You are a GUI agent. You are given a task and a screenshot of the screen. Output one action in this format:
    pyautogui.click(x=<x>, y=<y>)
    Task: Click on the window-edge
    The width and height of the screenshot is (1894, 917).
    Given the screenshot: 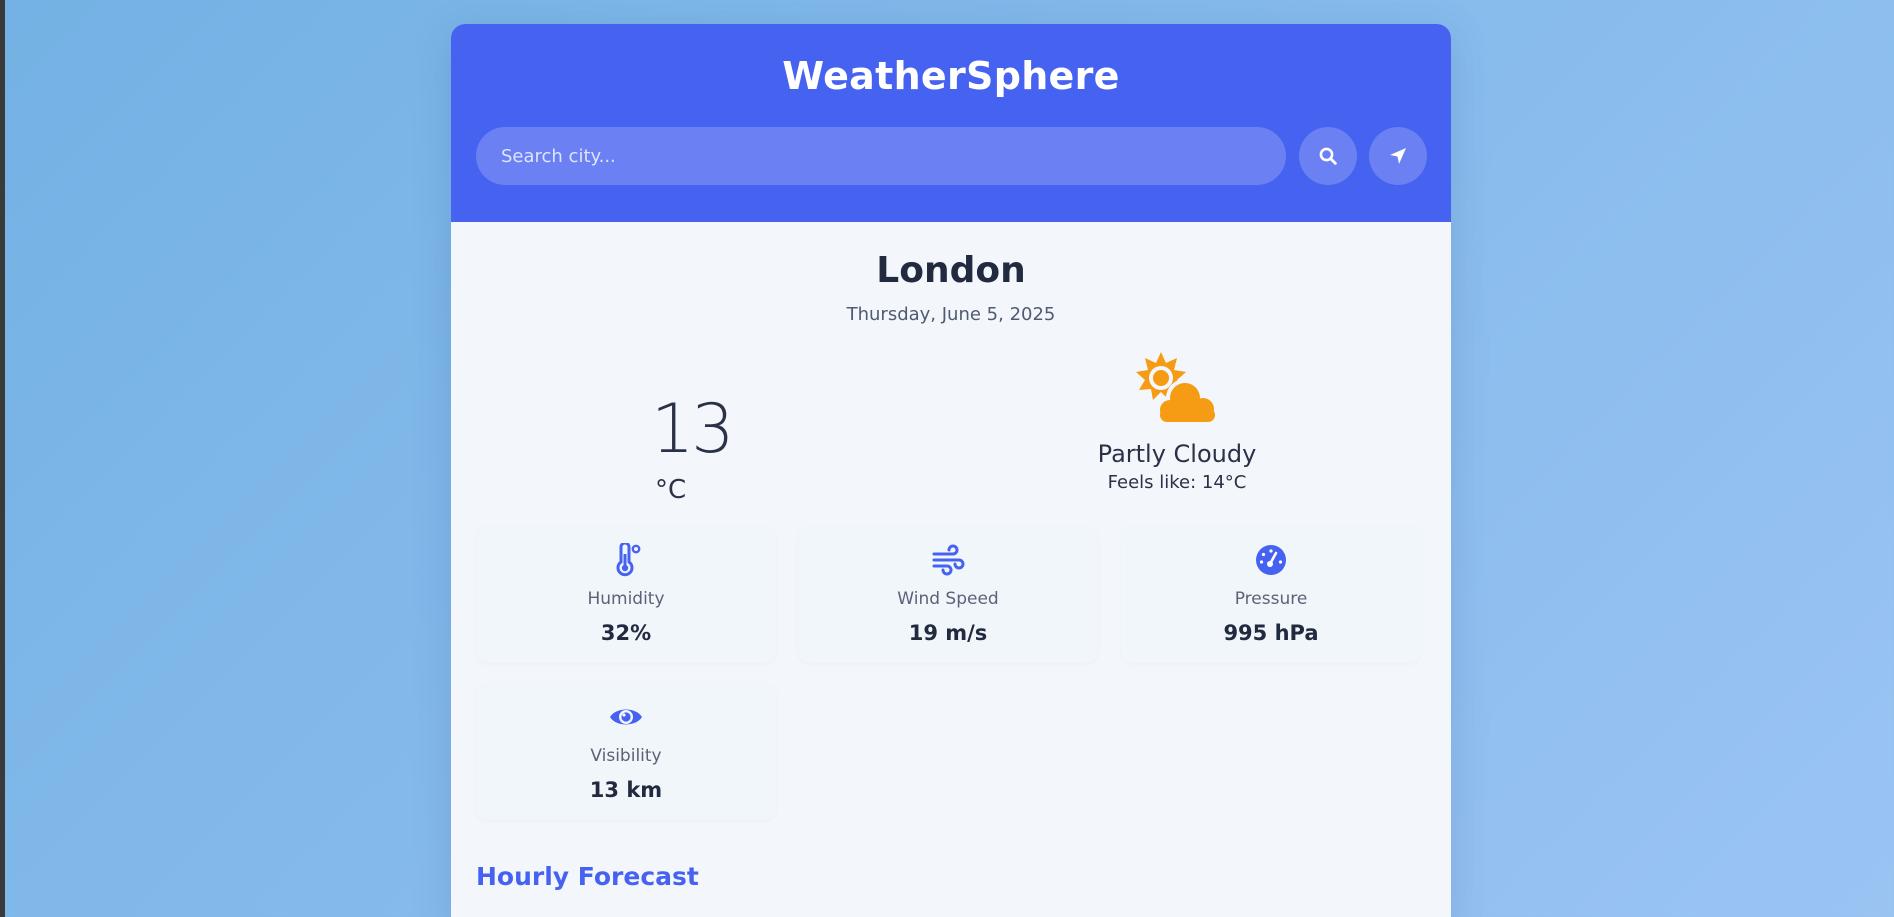 What is the action you would take?
    pyautogui.click(x=2, y=458)
    